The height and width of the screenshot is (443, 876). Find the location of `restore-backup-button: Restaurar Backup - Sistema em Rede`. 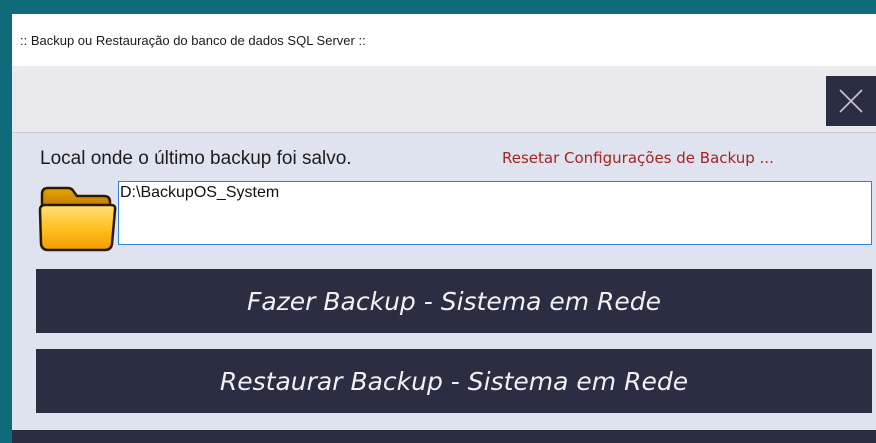

restore-backup-button: Restaurar Backup - Sistema em Rede is located at coordinates (454, 381).